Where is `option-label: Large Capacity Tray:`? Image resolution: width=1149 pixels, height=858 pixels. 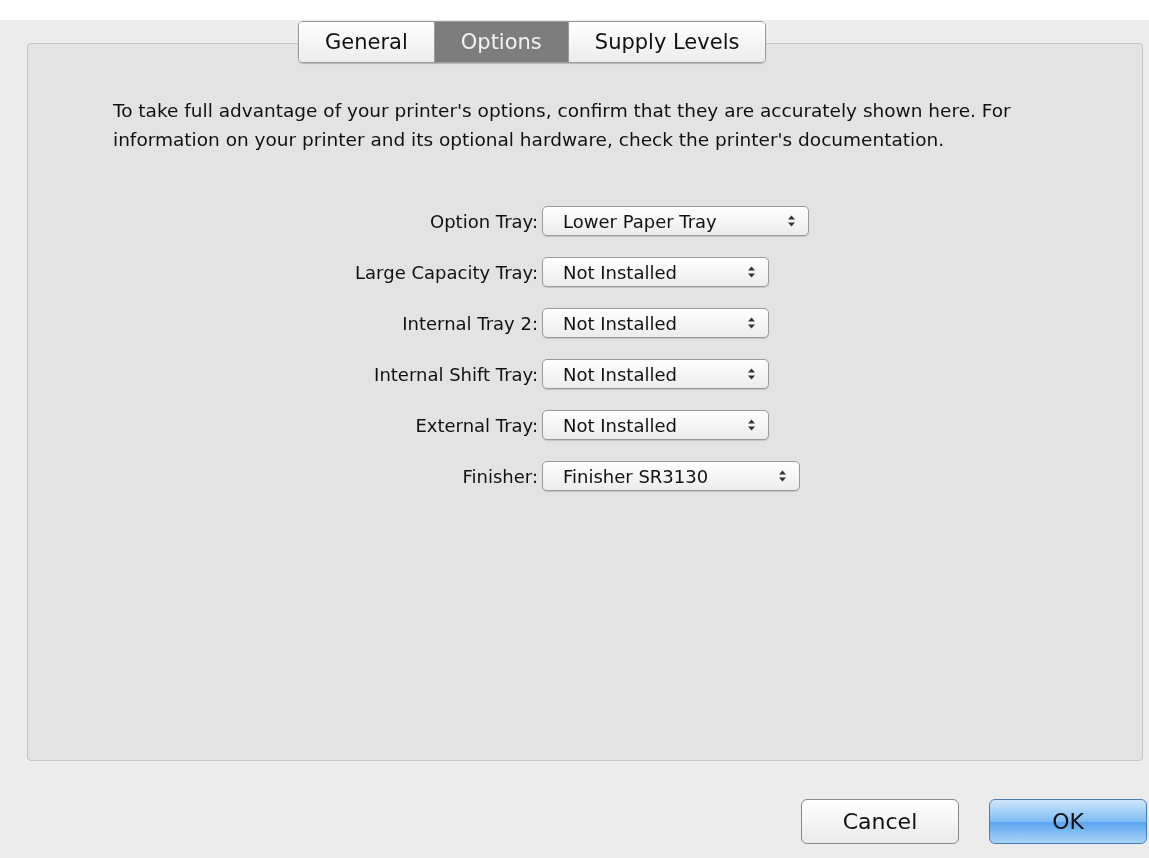 option-label: Large Capacity Tray: is located at coordinates (446, 272).